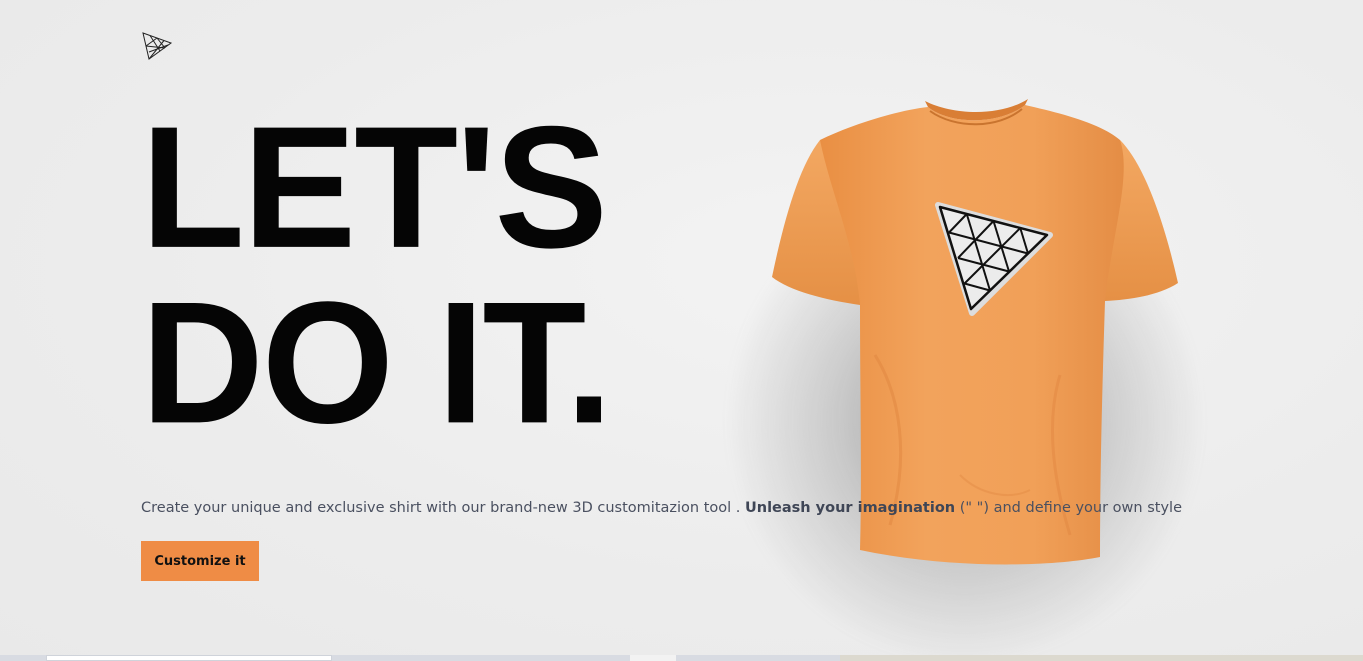 This screenshot has height=661, width=1363. I want to click on preview-block, so click(653, 658).